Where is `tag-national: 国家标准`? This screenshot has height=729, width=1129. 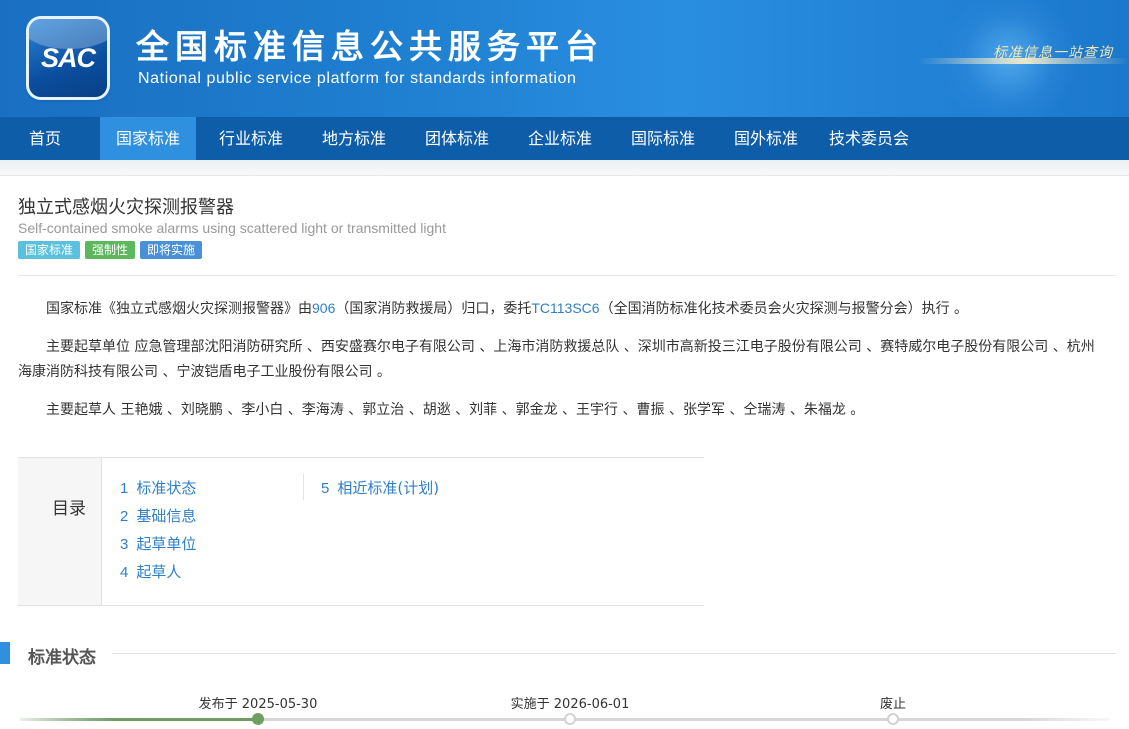
tag-national: 国家标准 is located at coordinates (49, 250).